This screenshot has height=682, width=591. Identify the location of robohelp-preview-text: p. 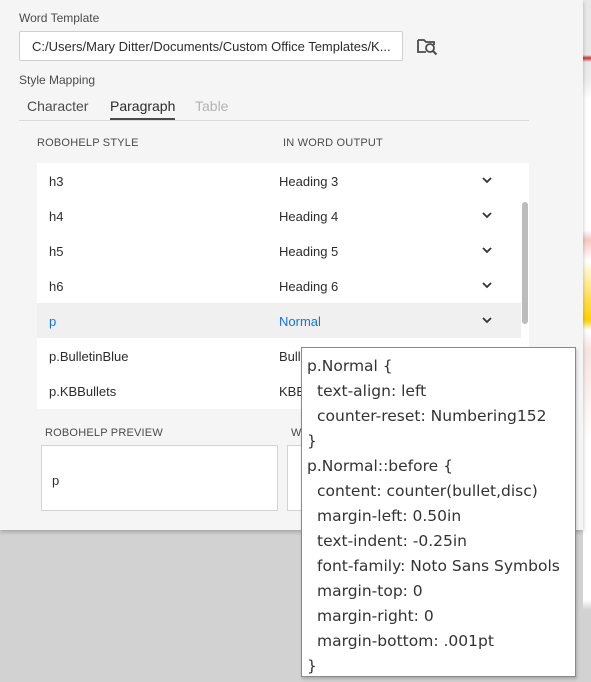
(56, 480).